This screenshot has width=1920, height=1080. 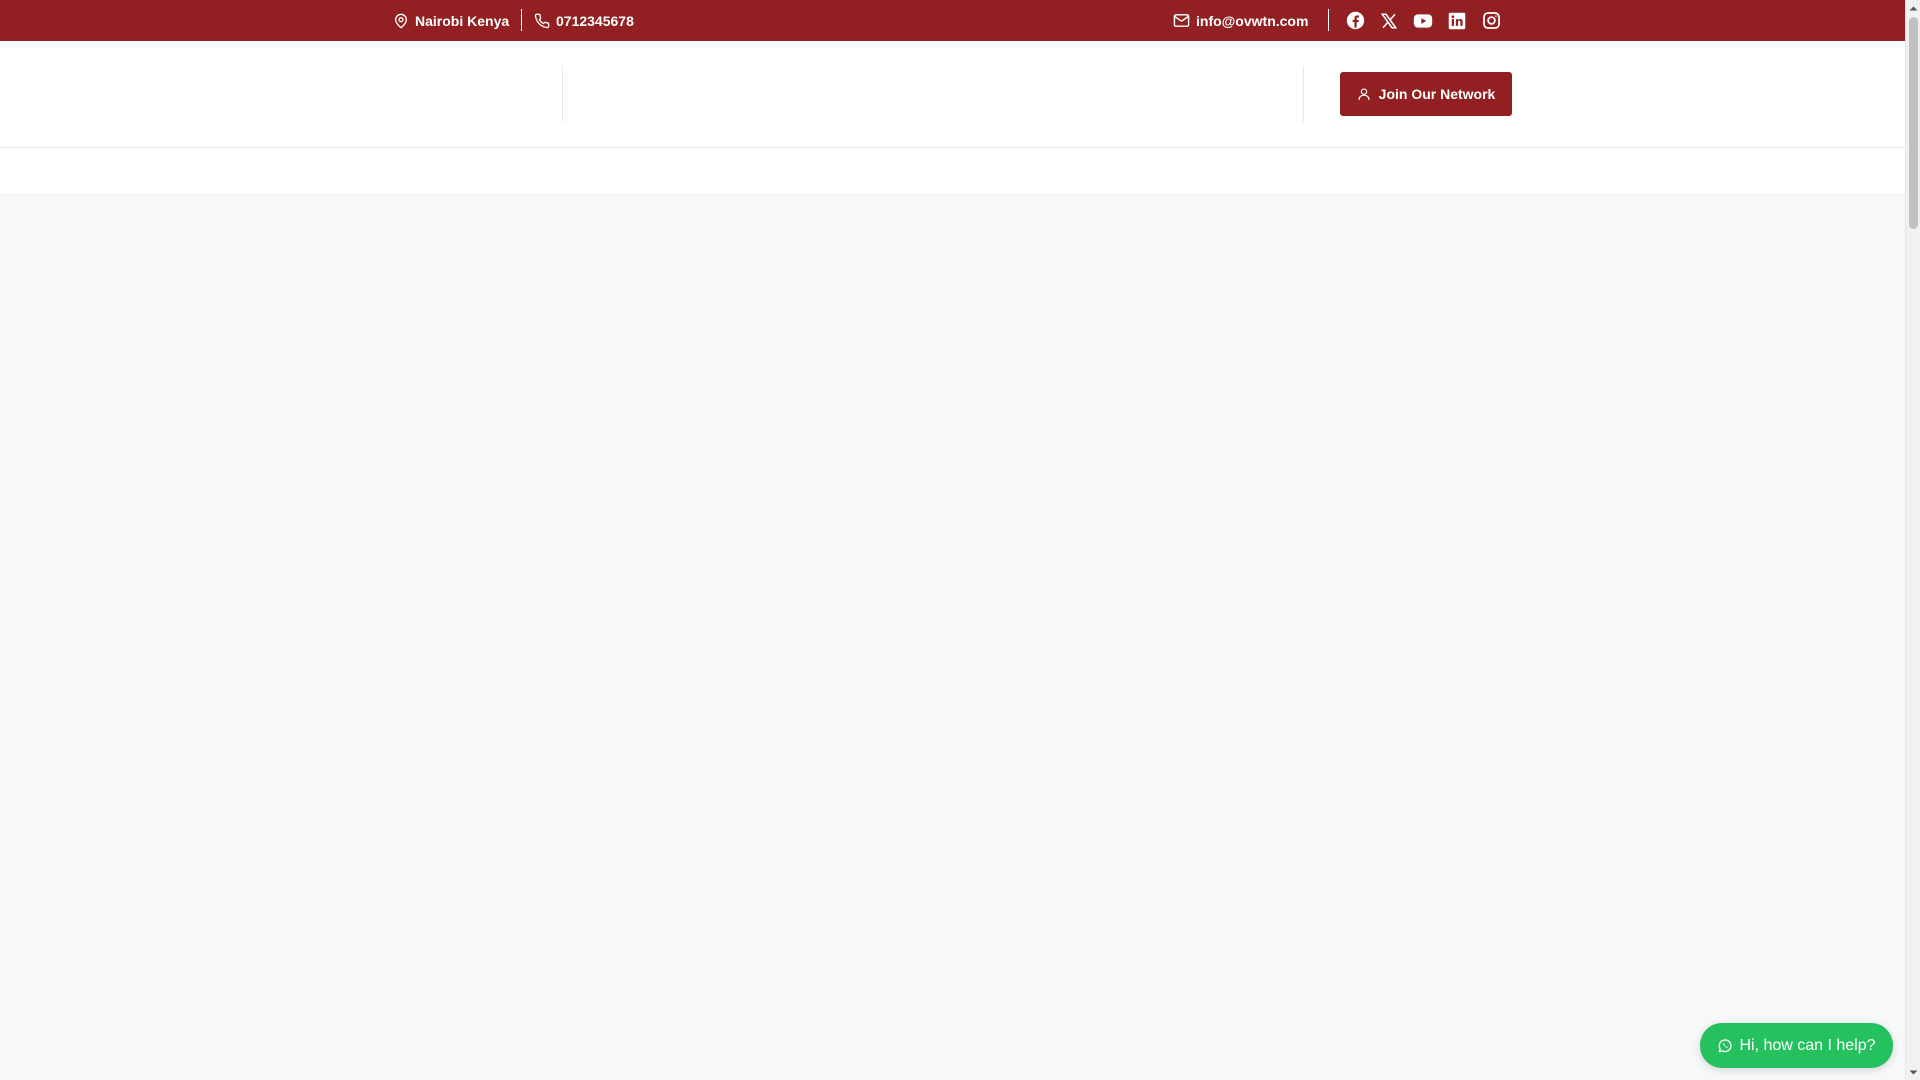 I want to click on whatsapp-label: Hi, how can I help?, so click(x=1807, y=1045).